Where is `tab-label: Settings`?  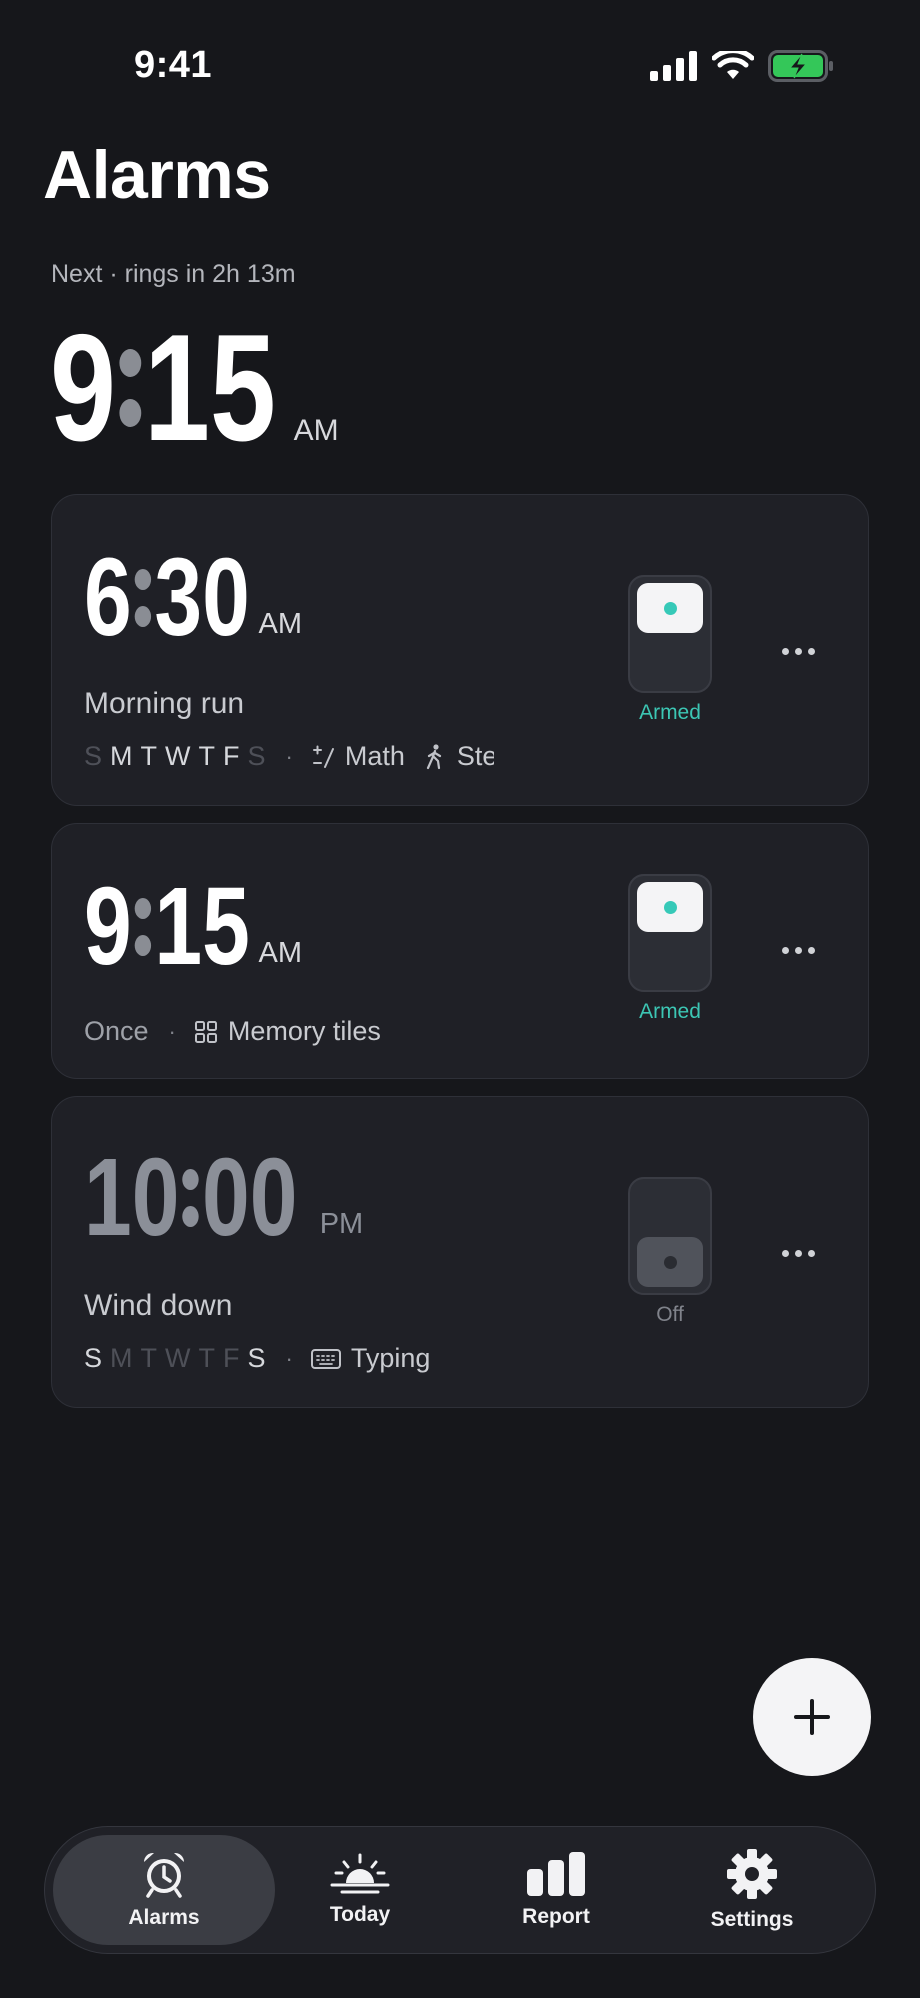 tab-label: Settings is located at coordinates (752, 1919).